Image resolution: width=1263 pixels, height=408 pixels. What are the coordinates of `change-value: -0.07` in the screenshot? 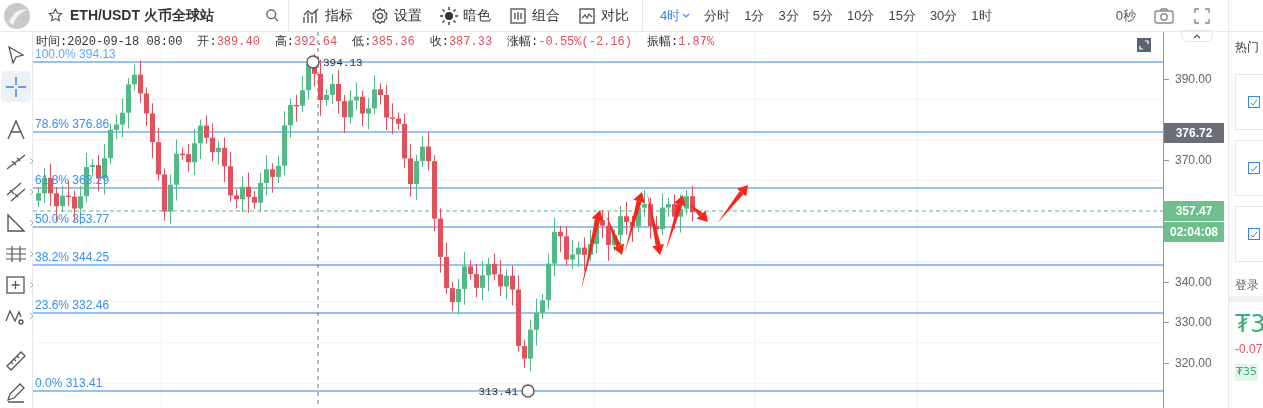 It's located at (1248, 349).